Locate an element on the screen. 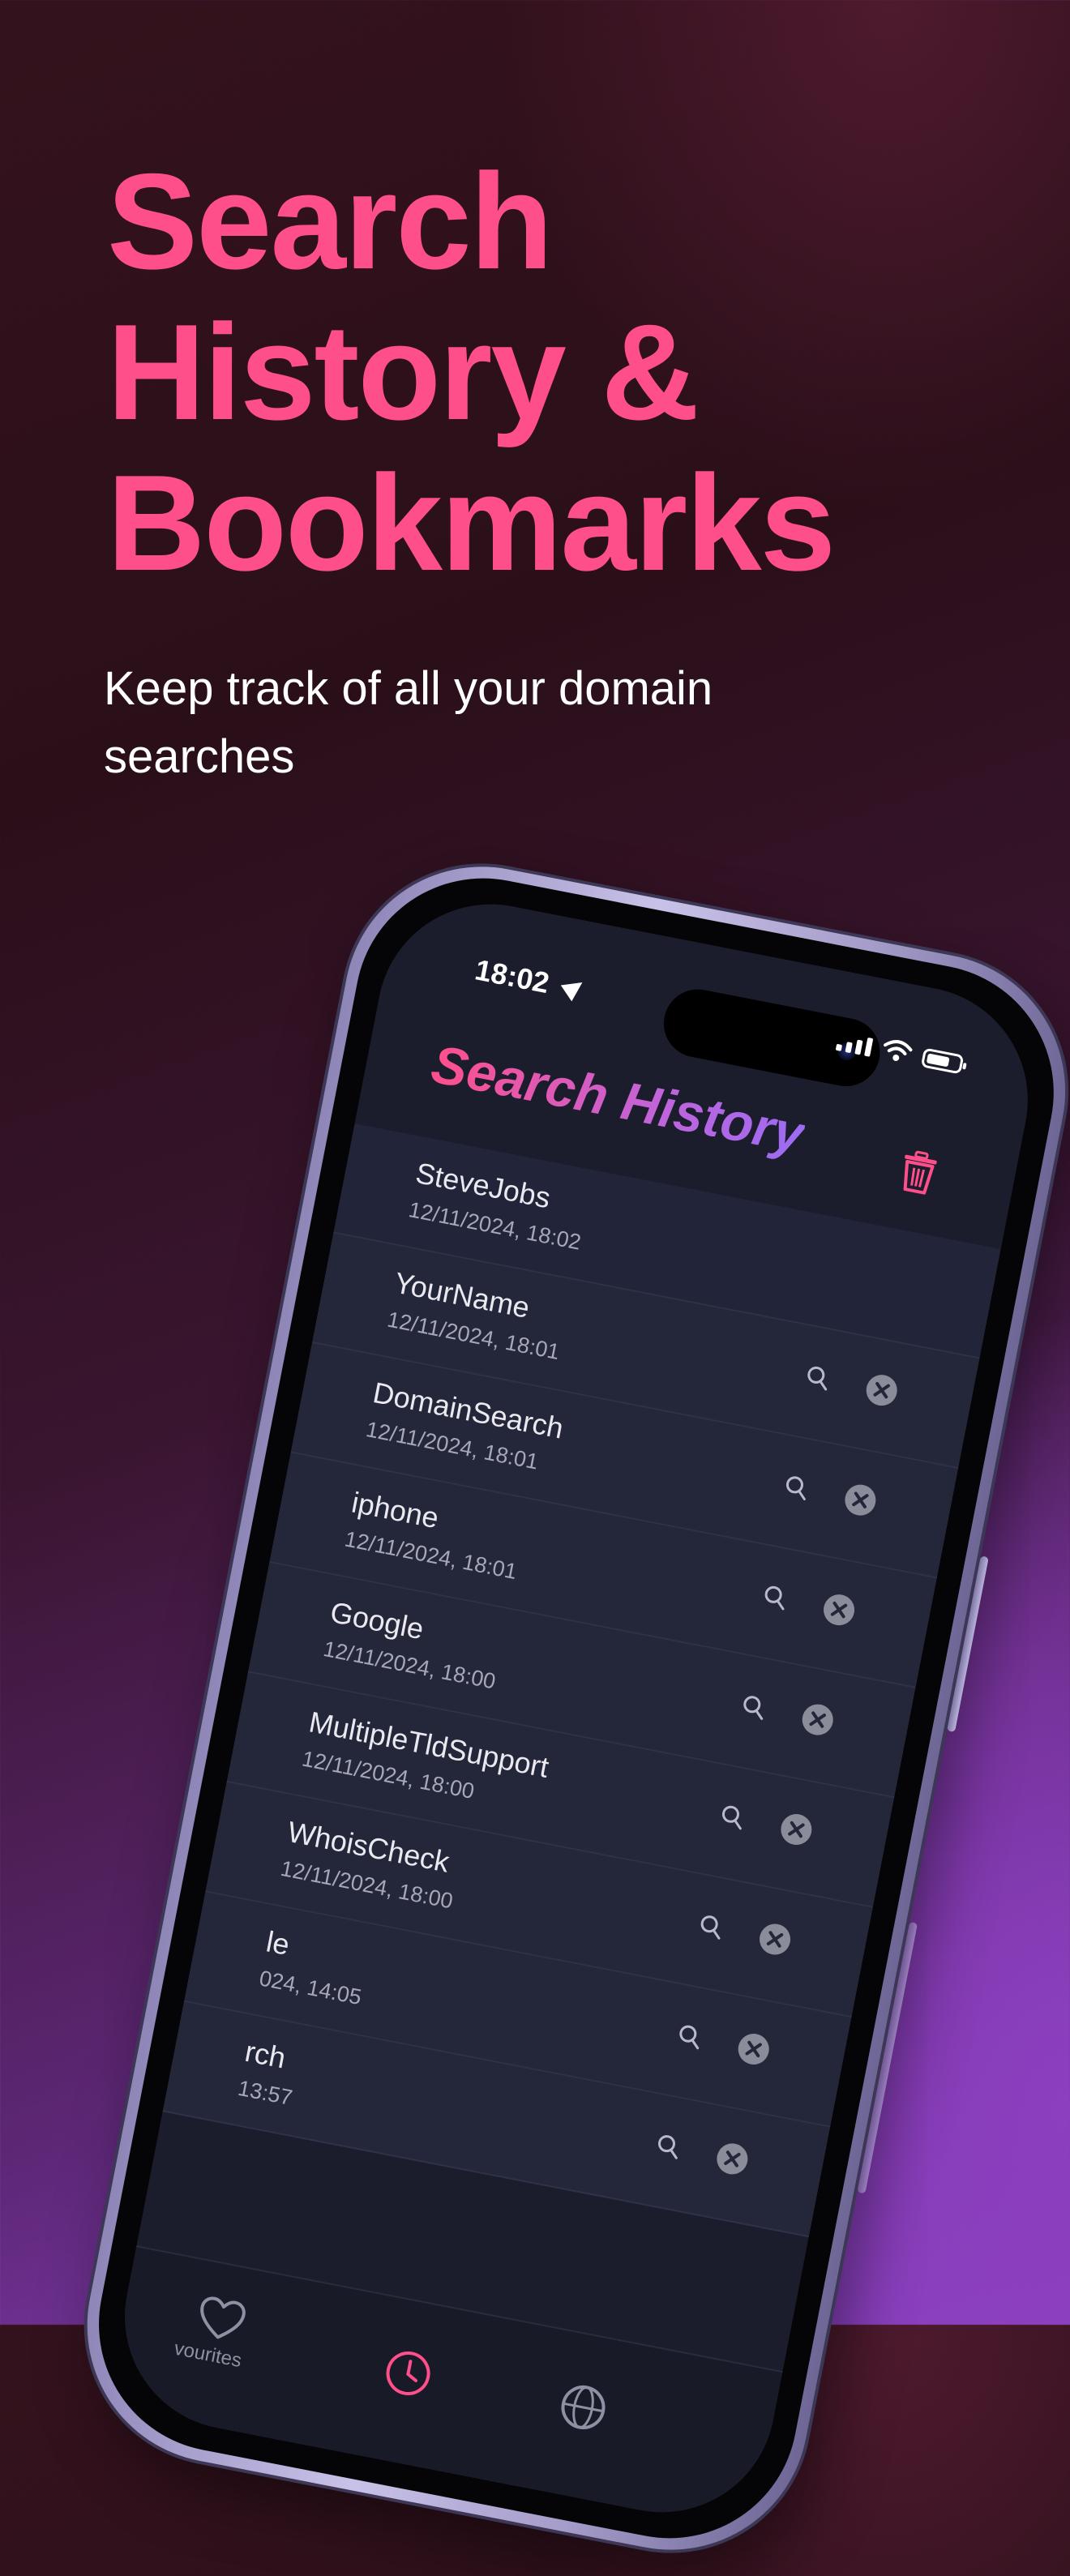 This screenshot has width=1070, height=2576. promo-headline: Search History & Bookmarks is located at coordinates (471, 372).